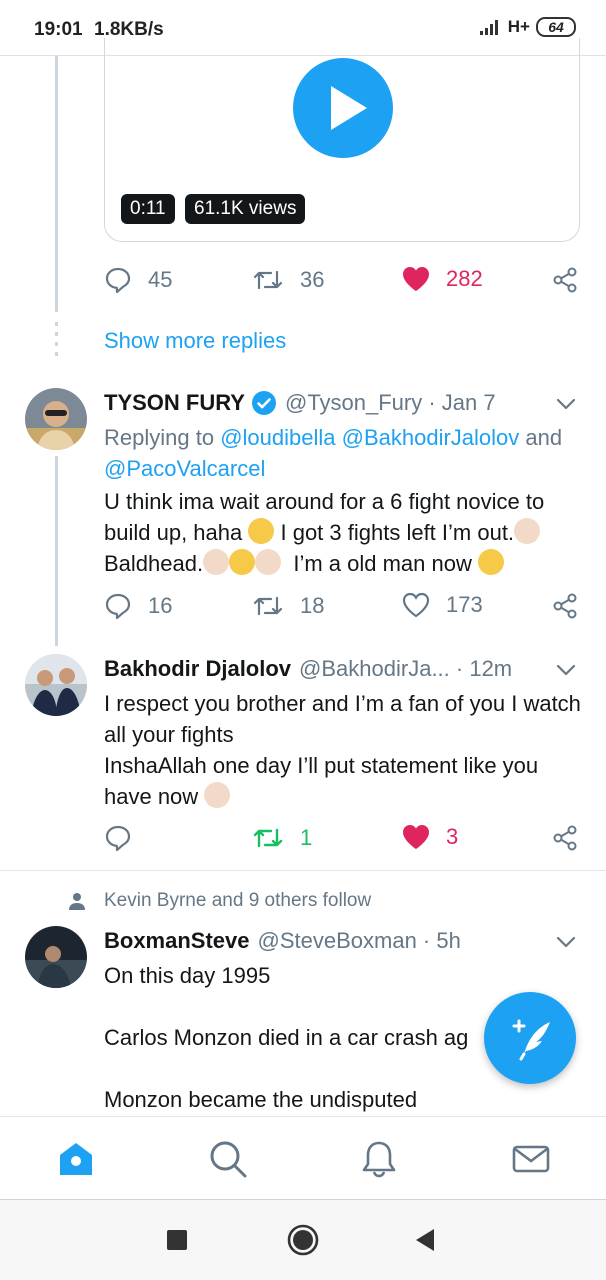 The height and width of the screenshot is (1280, 606). I want to click on tweet-header: Bakhodir Djalolov @BakhodirJa... · 12m, so click(308, 669).